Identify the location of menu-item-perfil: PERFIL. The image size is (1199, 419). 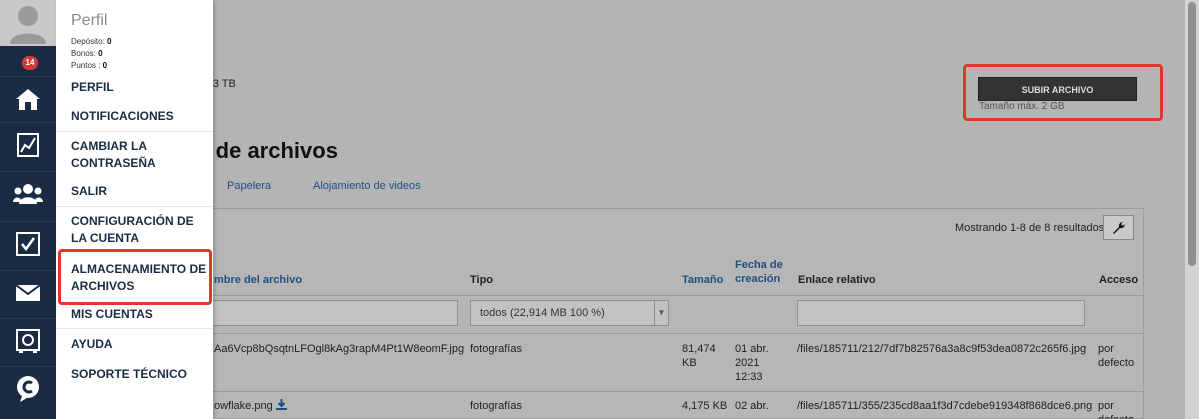
(141, 87).